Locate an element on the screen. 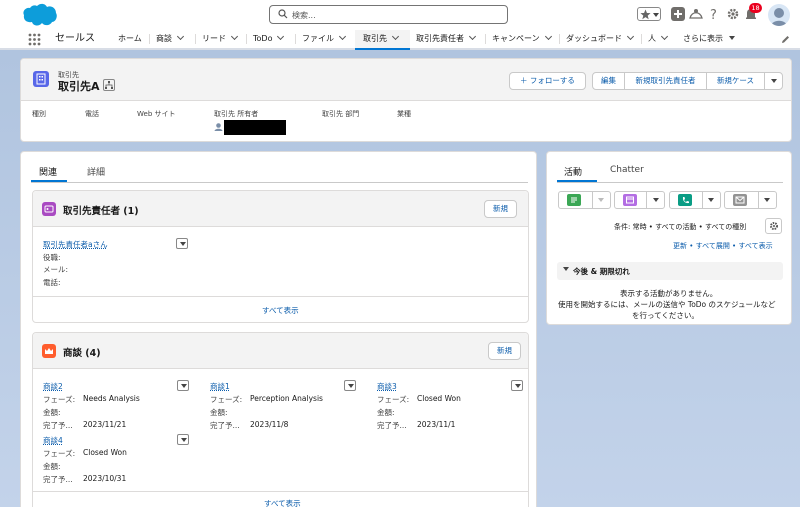 Image resolution: width=800 pixels, height=507 pixels. show-all-link: すべて表示 is located at coordinates (755, 246).